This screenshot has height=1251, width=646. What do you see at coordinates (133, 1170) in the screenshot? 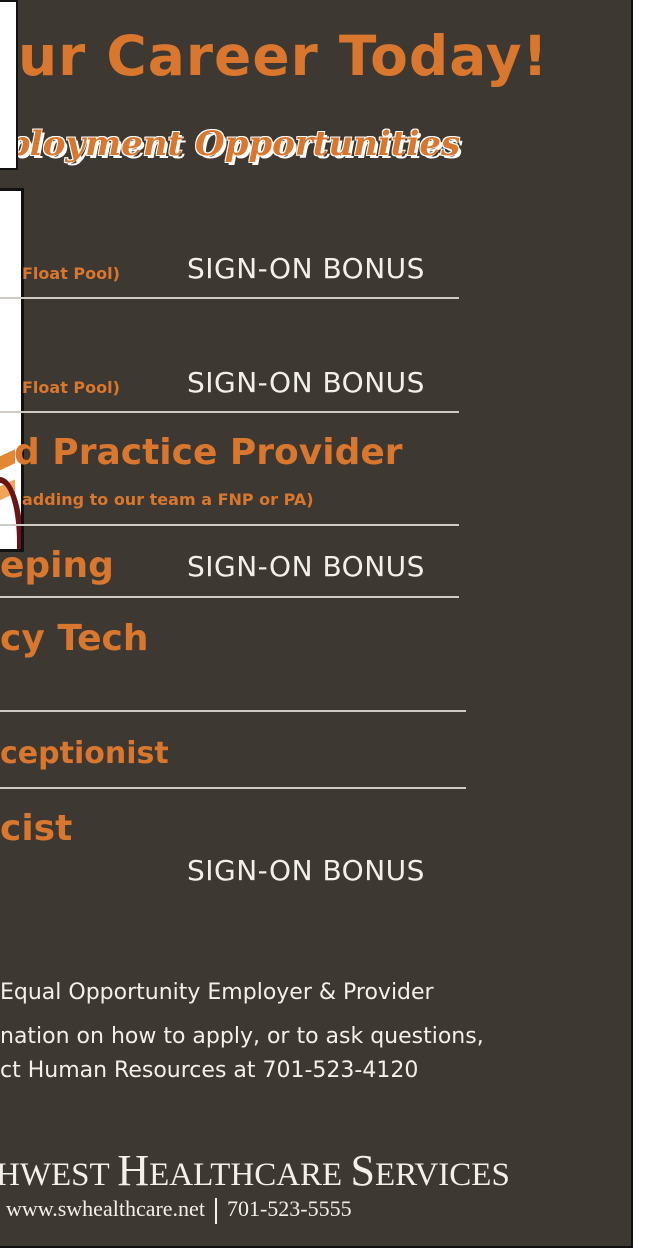
I see `brand-initial-h: H` at bounding box center [133, 1170].